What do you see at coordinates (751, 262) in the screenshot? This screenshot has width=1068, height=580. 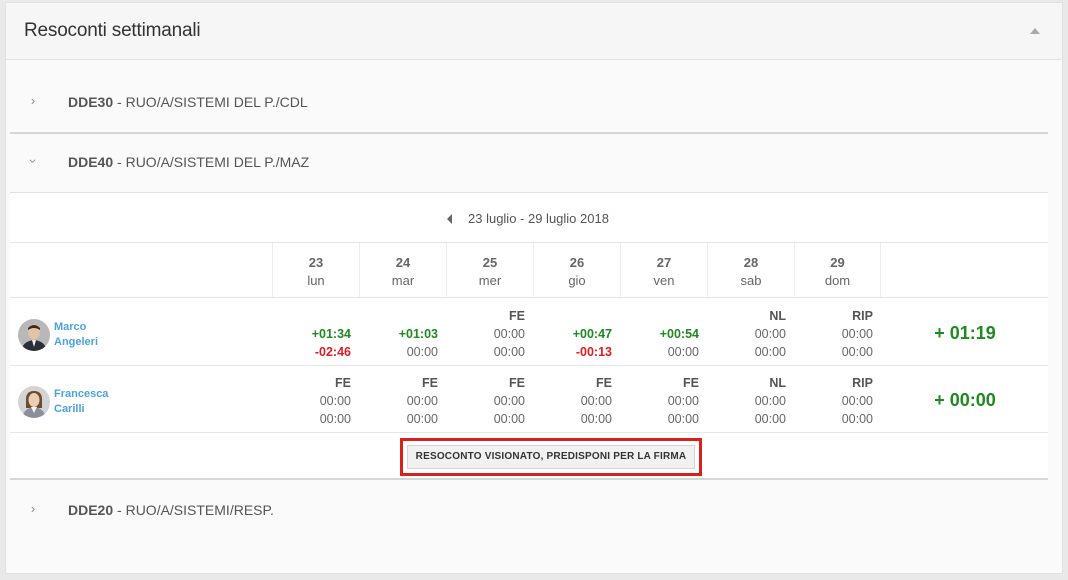 I see `day-number: 28` at bounding box center [751, 262].